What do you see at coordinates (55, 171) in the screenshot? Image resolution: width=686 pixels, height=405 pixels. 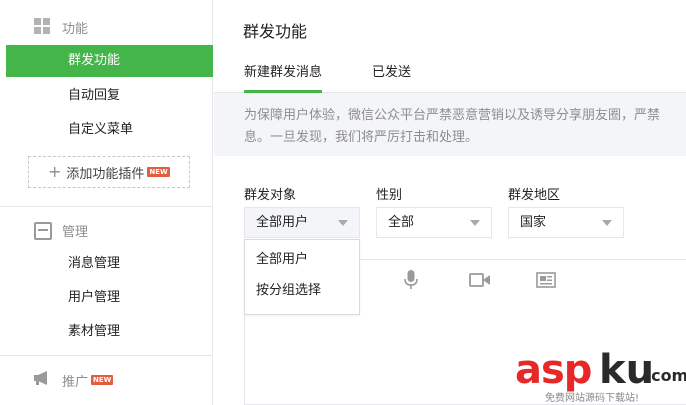 I see `plus-icon: +` at bounding box center [55, 171].